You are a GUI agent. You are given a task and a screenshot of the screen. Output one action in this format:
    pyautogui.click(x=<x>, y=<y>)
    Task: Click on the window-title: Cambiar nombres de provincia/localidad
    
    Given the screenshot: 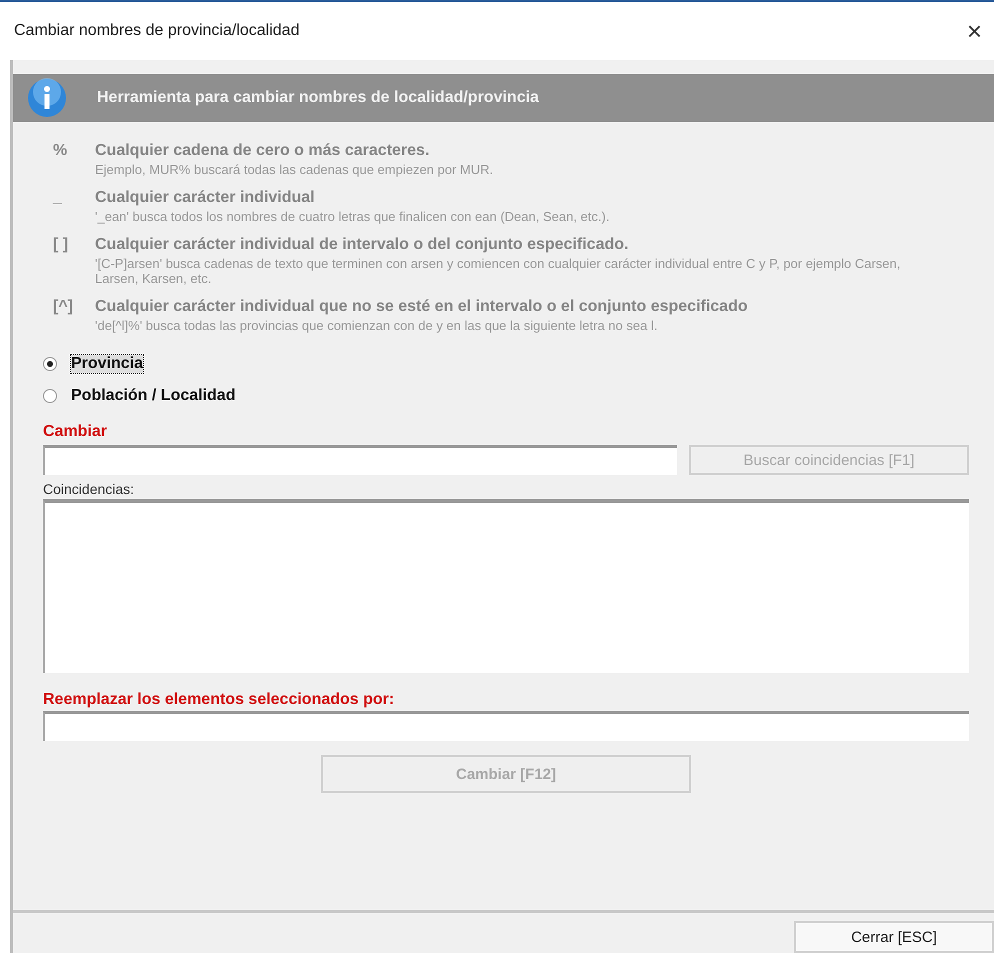 What is the action you would take?
    pyautogui.click(x=157, y=31)
    